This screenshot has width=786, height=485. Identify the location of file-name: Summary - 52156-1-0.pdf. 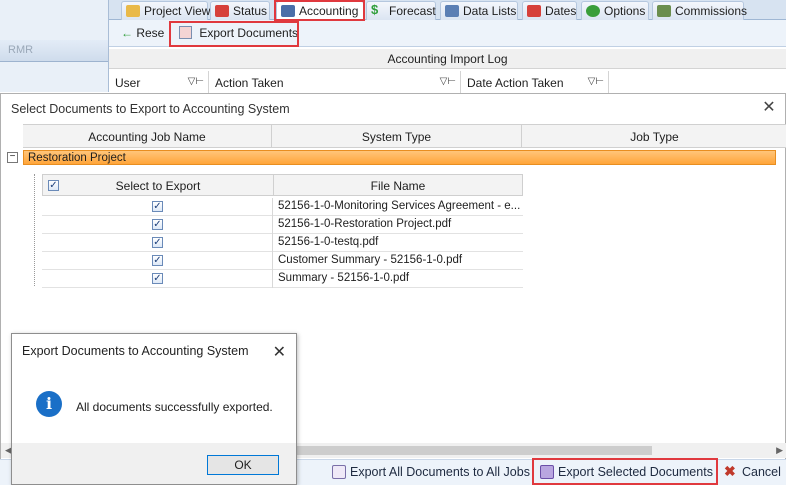
(344, 278).